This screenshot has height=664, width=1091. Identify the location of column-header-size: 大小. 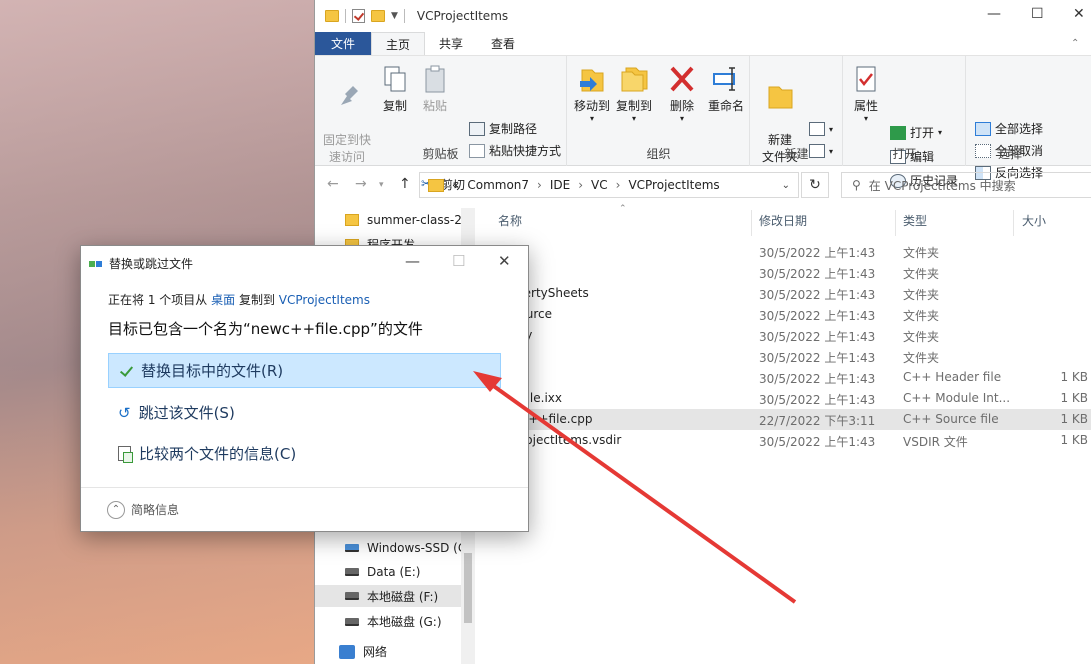
(1034, 220).